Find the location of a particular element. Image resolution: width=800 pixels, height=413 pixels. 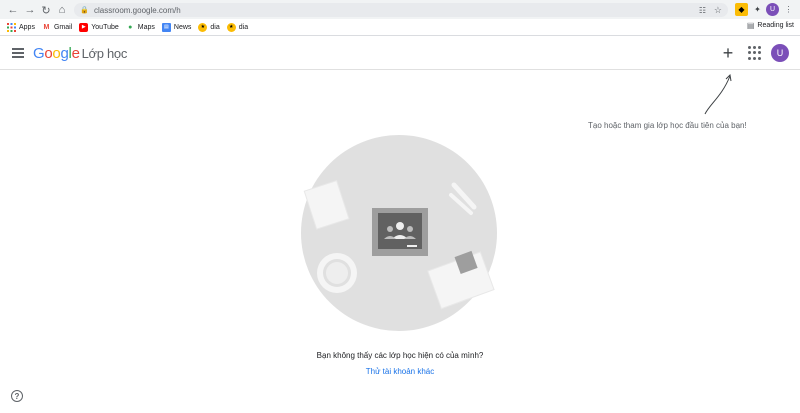

switch-account-link: Thử tài khoản khác is located at coordinates (400, 371).